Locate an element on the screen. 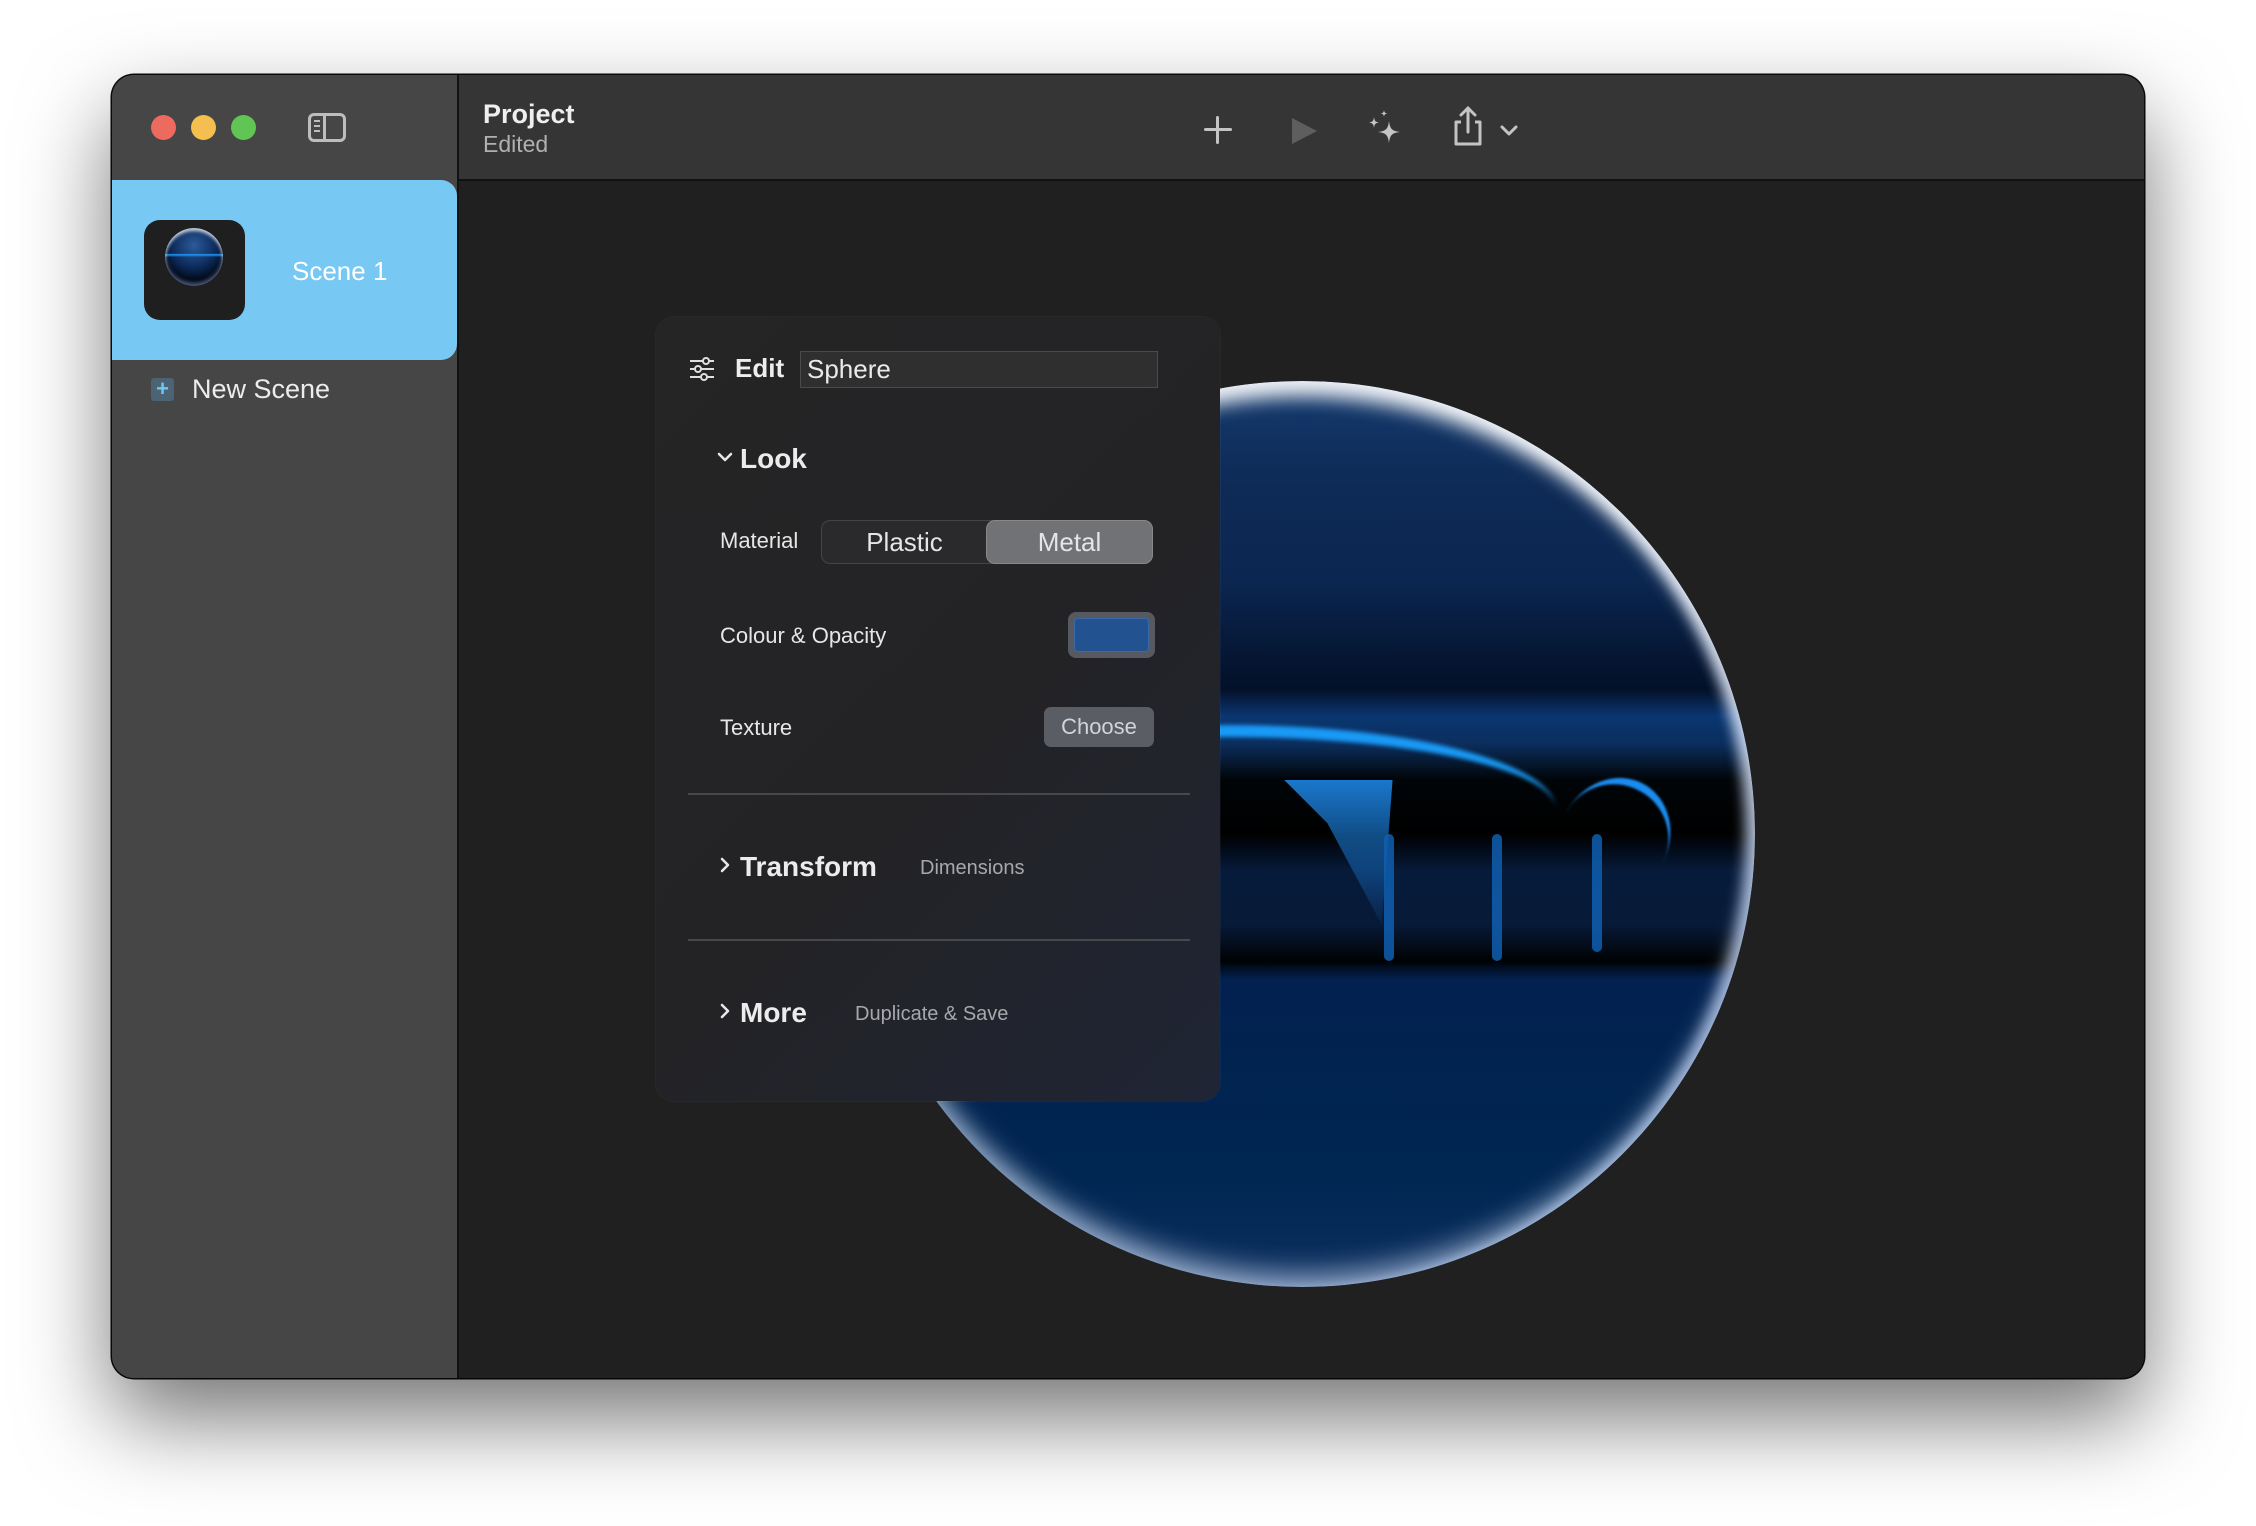  zoom-window-button is located at coordinates (243, 127).